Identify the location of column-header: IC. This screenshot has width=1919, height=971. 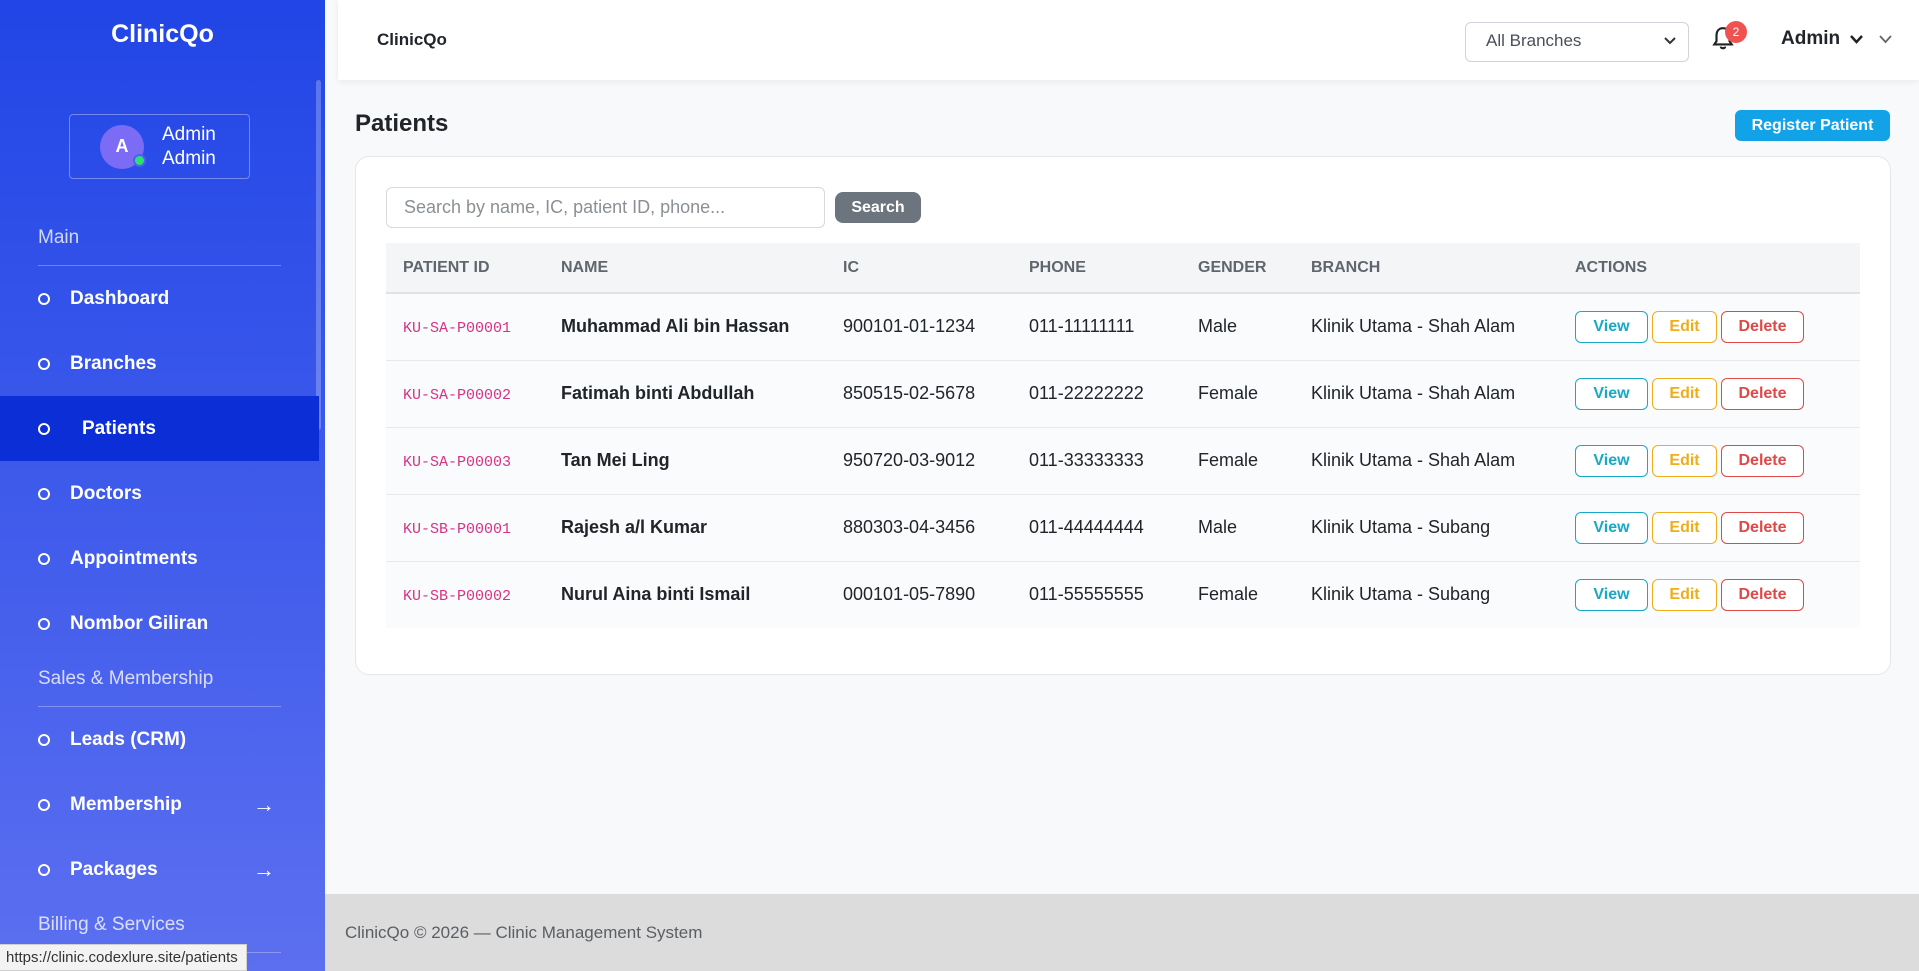
(919, 268).